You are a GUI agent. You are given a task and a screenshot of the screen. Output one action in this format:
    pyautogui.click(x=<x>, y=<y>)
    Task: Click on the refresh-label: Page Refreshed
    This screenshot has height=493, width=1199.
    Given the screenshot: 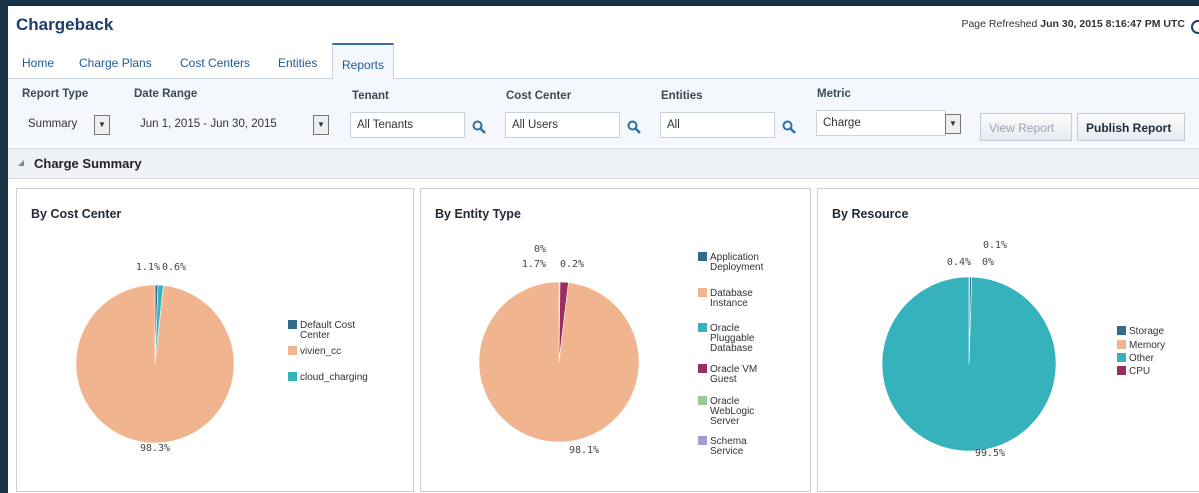 What is the action you would take?
    pyautogui.click(x=999, y=24)
    